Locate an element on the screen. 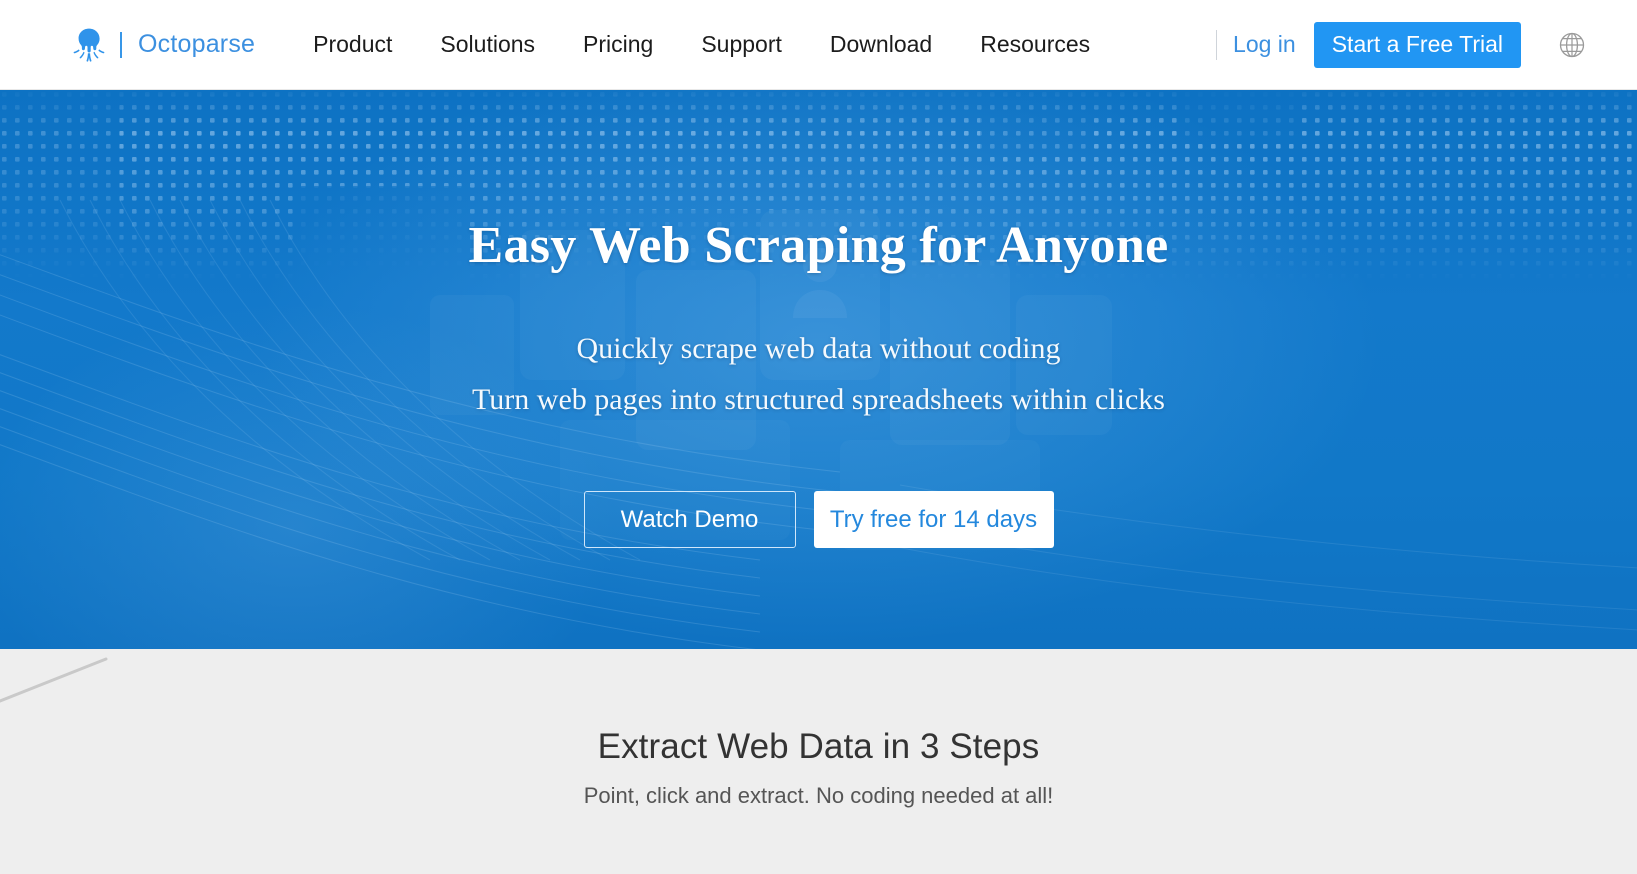 The image size is (1637, 874). header-divider is located at coordinates (1217, 44).